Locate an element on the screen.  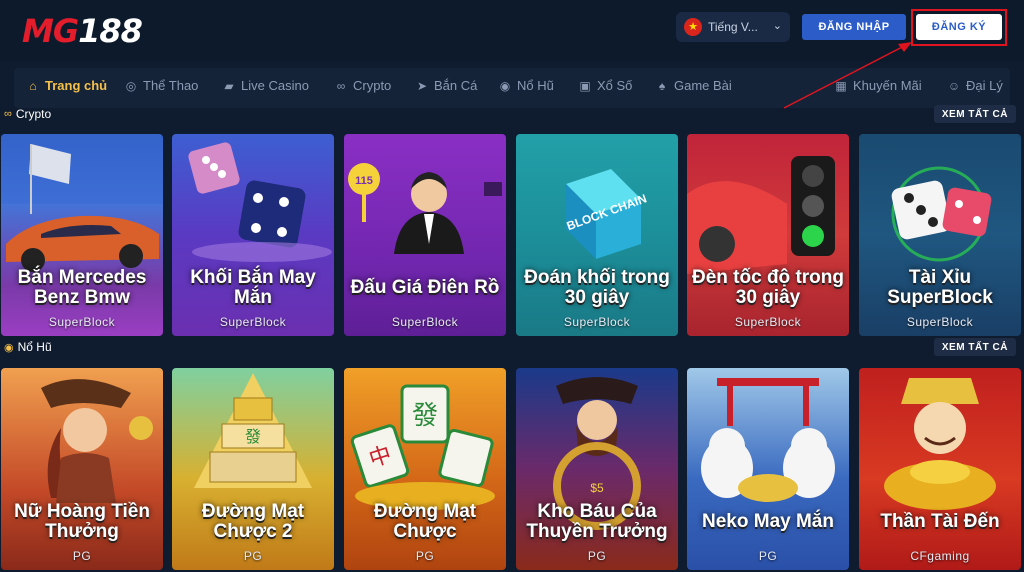
game-card: Tài Xỉu SuperBlock SuperBlock is located at coordinates (940, 235).